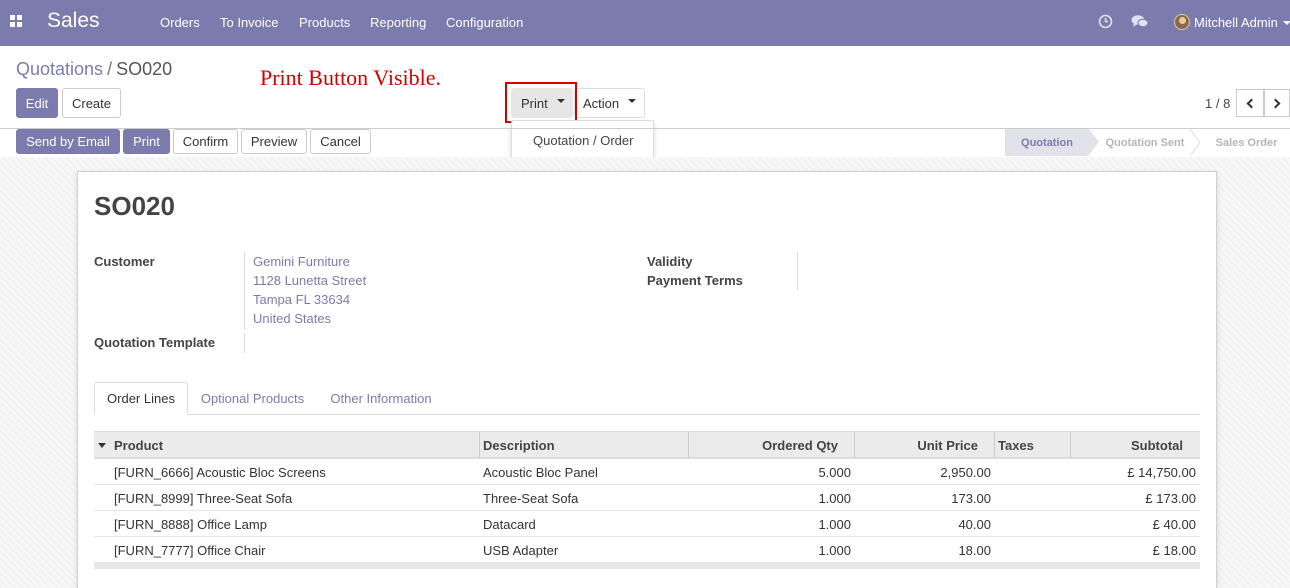 The width and height of the screenshot is (1290, 588). Describe the element at coordinates (1195, 142) in the screenshot. I see `stage-separator` at that location.